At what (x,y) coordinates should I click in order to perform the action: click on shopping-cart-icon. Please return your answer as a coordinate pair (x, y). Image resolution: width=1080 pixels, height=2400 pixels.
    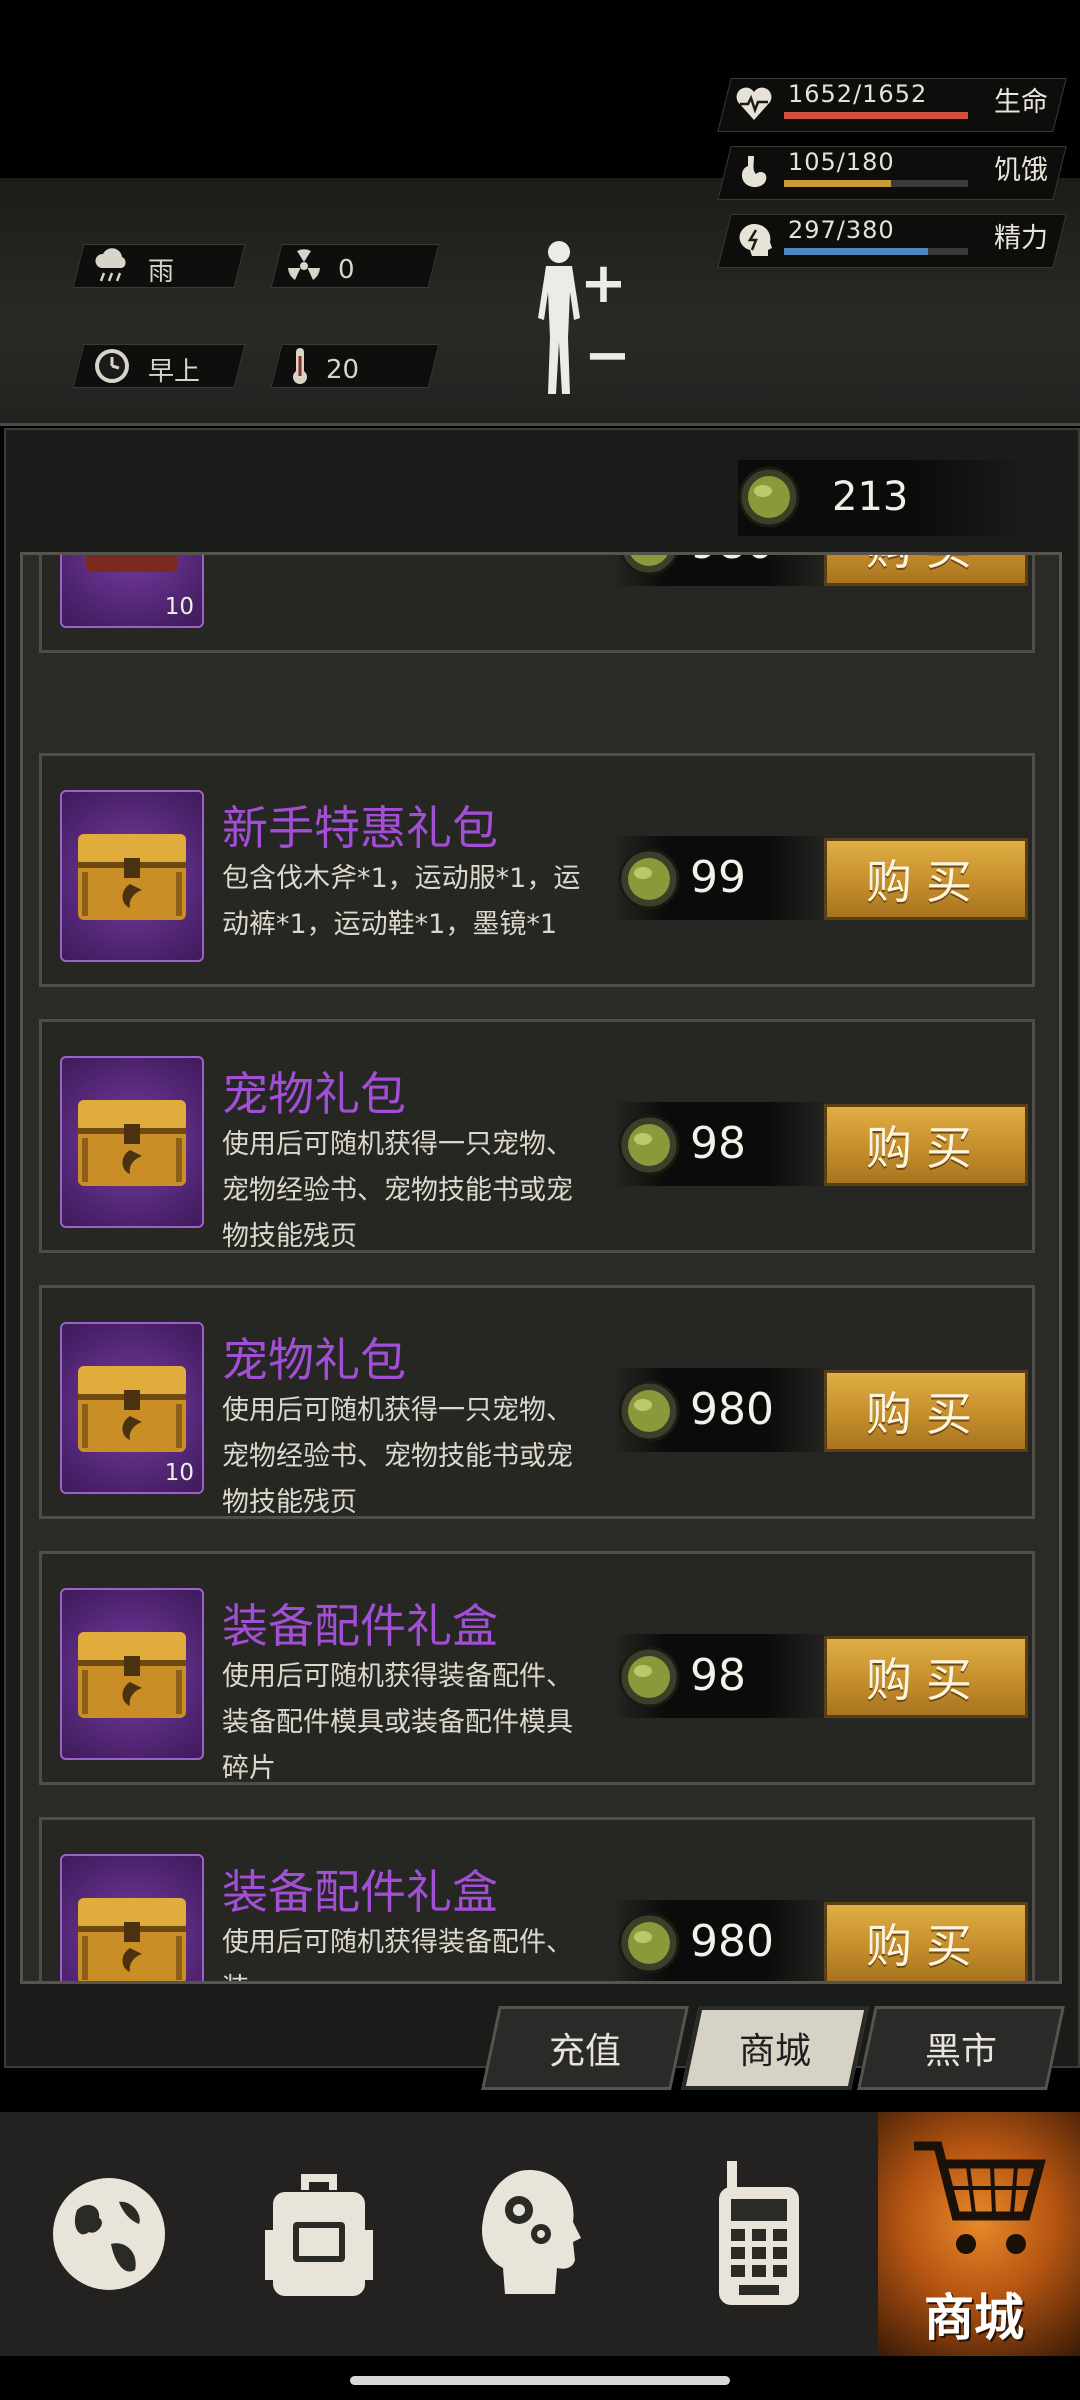
    Looking at the image, I should click on (980, 2197).